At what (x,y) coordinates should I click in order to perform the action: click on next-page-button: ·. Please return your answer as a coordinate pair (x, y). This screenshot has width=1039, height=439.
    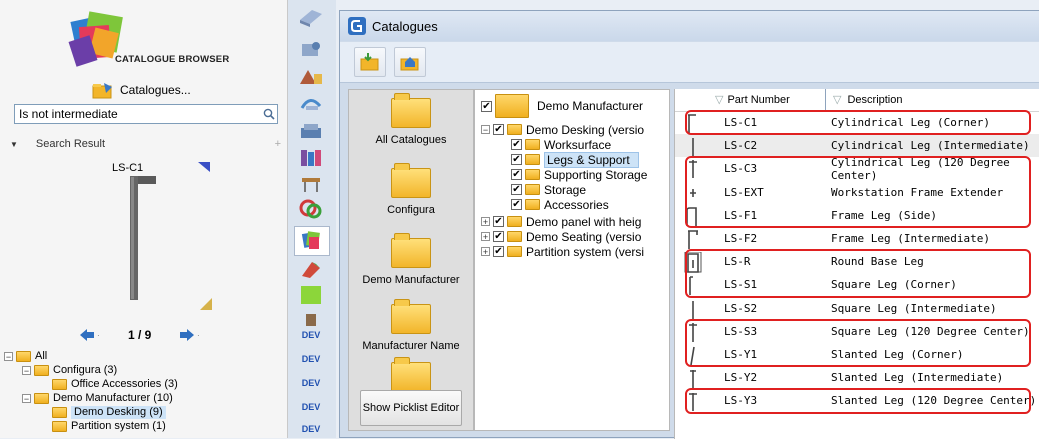
    Looking at the image, I should click on (191, 335).